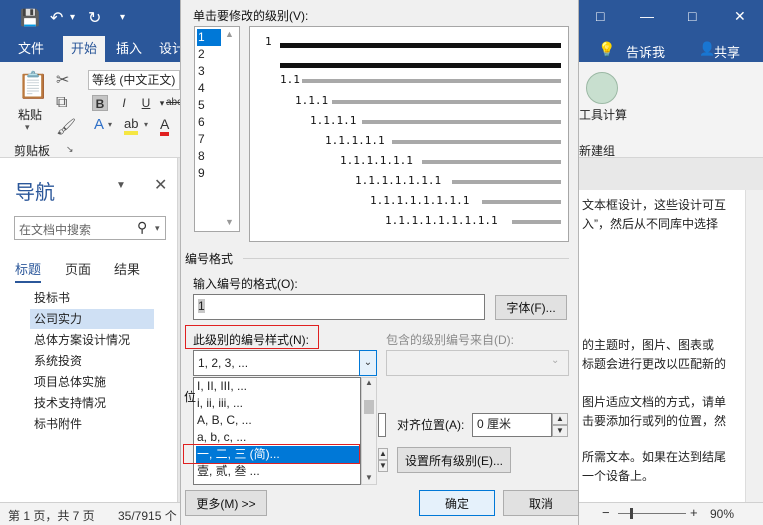  Describe the element at coordinates (209, 139) in the screenshot. I see `level-item: 7` at that location.